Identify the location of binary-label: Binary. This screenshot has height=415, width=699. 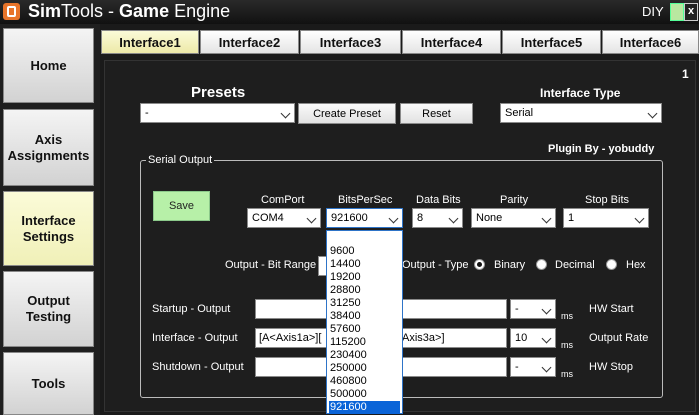
(510, 265).